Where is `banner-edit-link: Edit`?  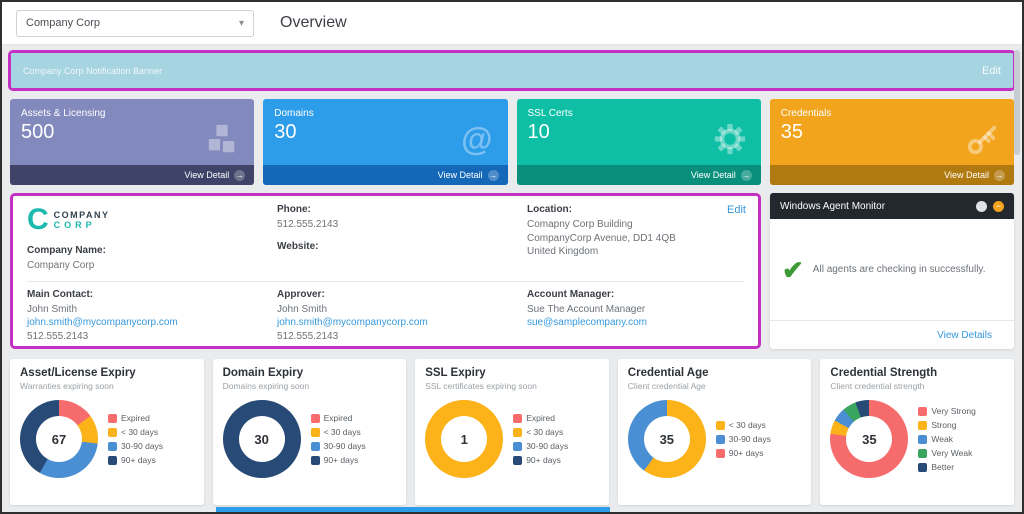
banner-edit-link: Edit is located at coordinates (991, 71).